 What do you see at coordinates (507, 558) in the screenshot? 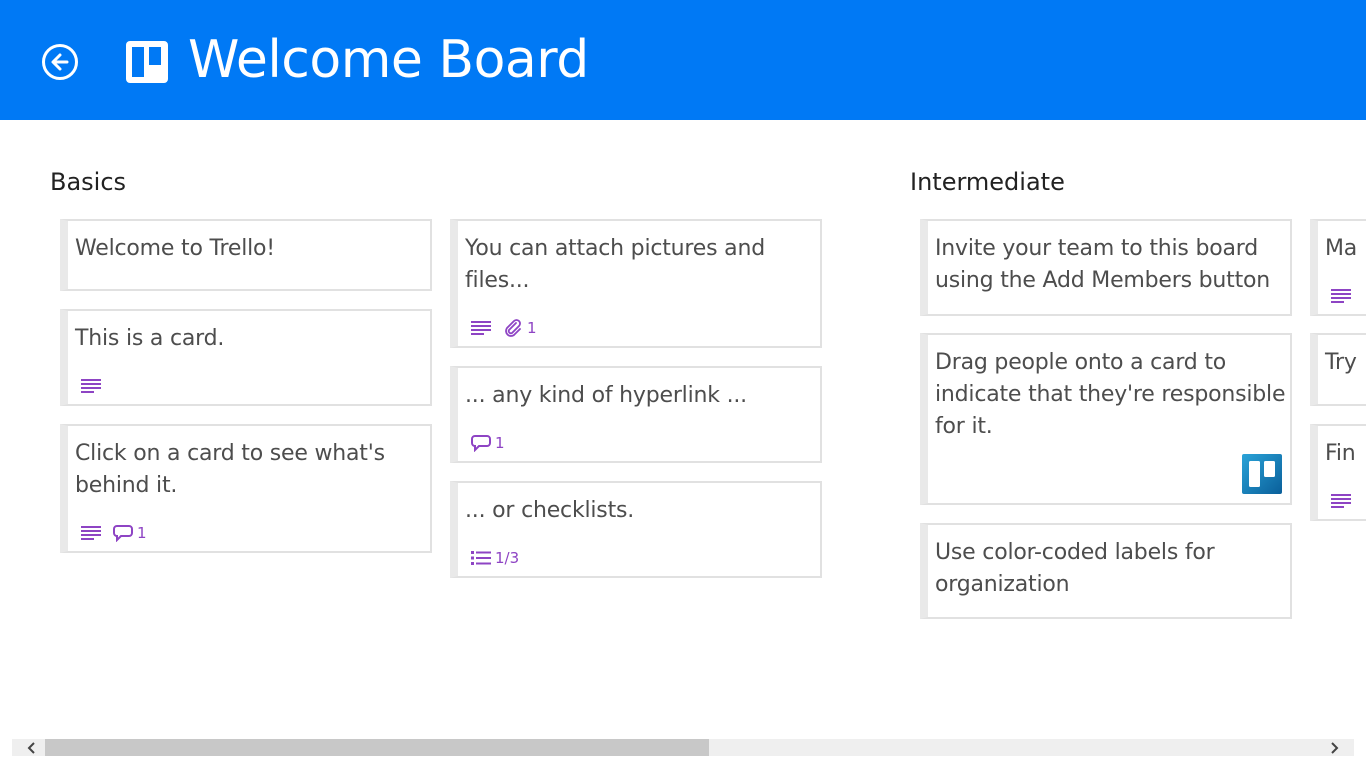
I see `checklist-count: 1/3` at bounding box center [507, 558].